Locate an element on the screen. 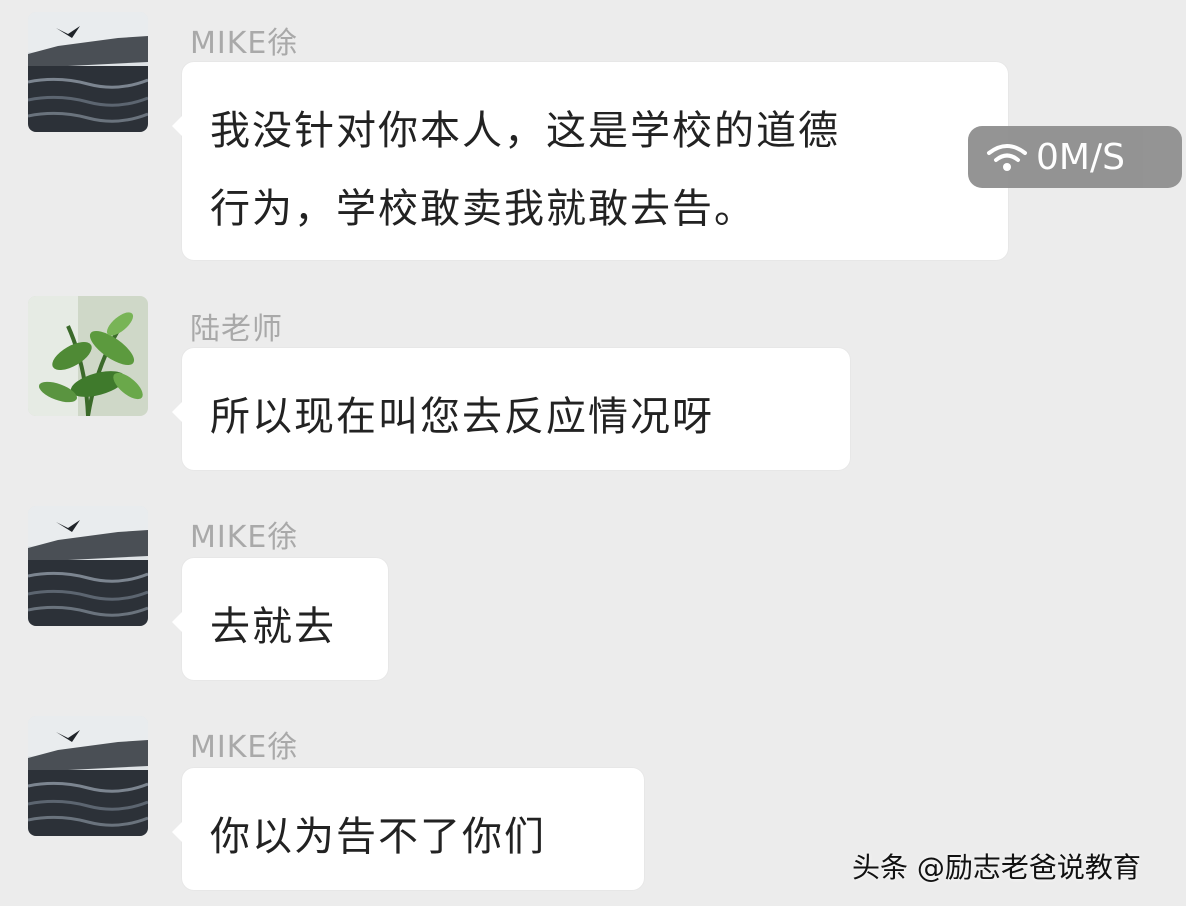 The image size is (1186, 906). message-text: 你以为告不了你们 is located at coordinates (378, 837).